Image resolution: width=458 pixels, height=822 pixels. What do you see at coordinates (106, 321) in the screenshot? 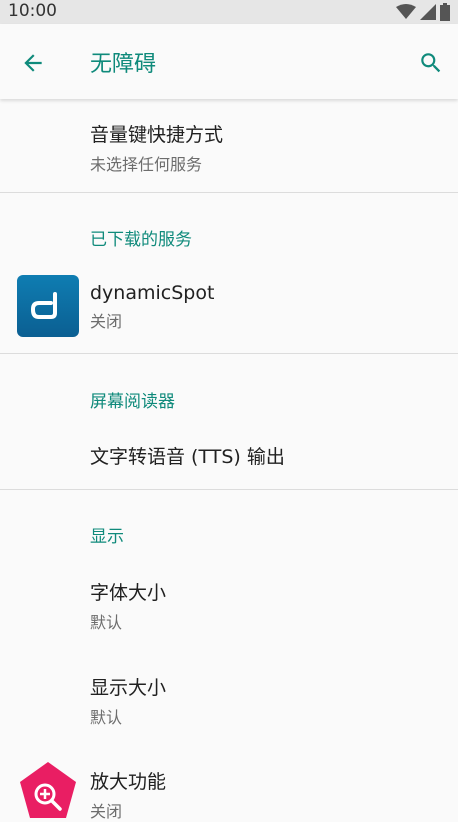
I see `dynamic-spot-summary: 关闭` at bounding box center [106, 321].